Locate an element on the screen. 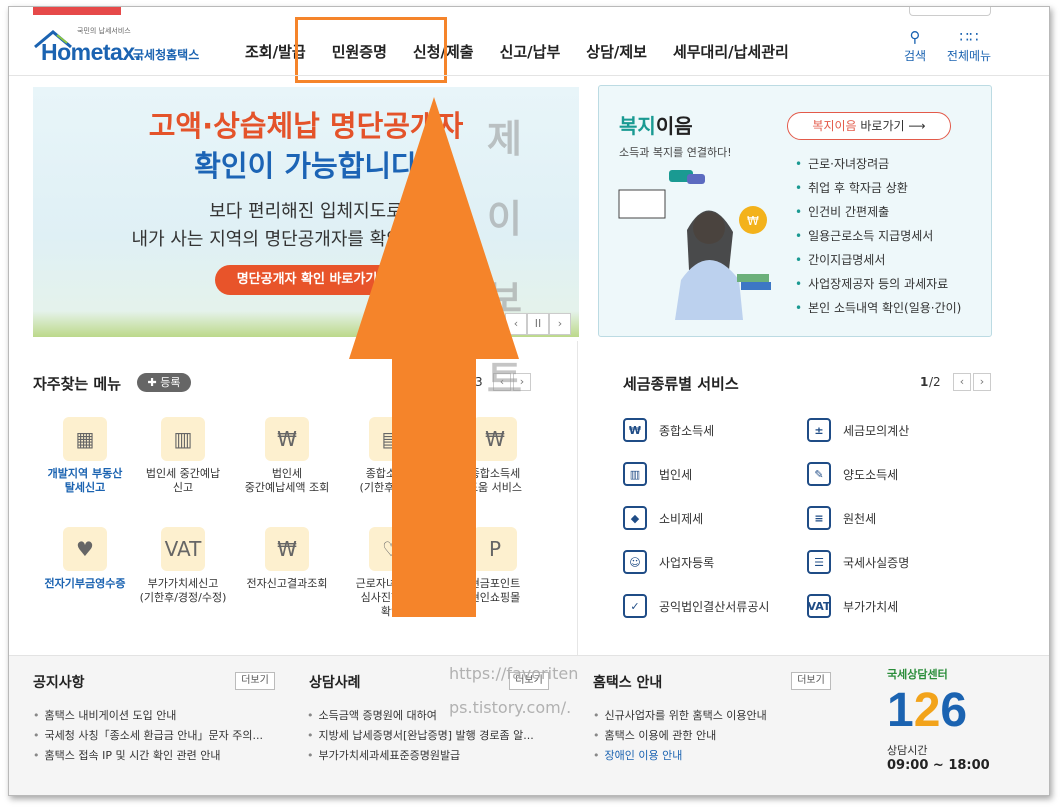 The width and height of the screenshot is (1064, 808). tax-service-label: 소비제세 is located at coordinates (681, 518).